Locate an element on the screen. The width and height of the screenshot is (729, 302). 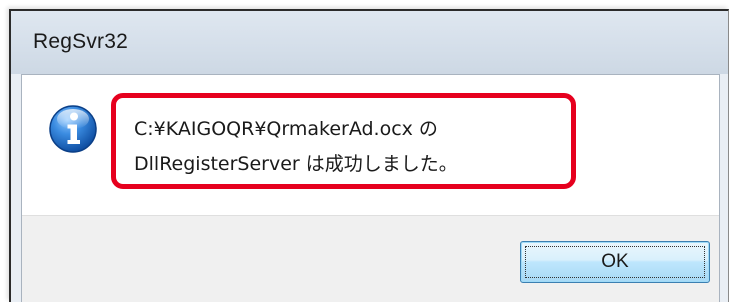
dialog-title: RegSvr32 is located at coordinates (80, 41).